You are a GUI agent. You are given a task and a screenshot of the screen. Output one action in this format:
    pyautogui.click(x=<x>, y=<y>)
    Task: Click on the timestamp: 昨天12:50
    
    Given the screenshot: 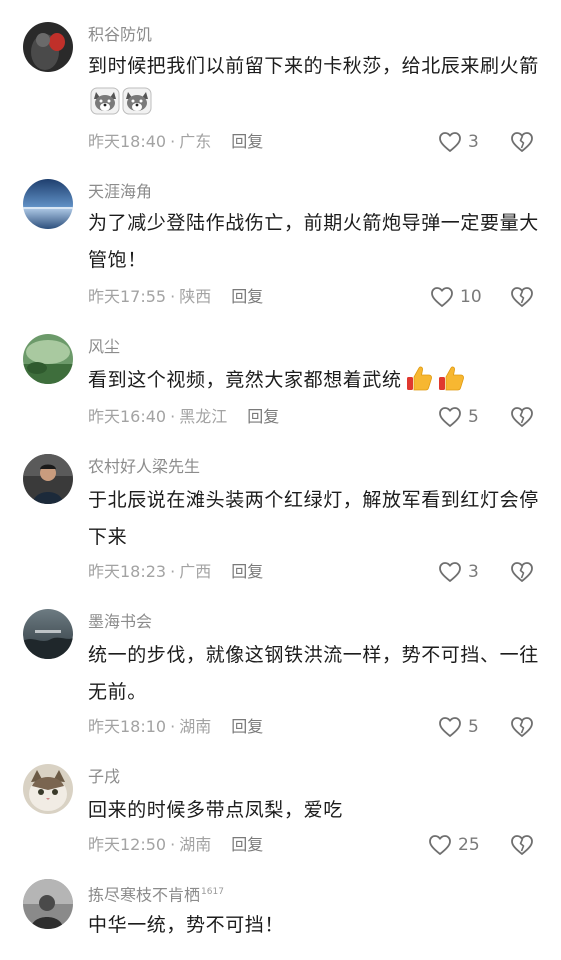 What is the action you would take?
    pyautogui.click(x=127, y=844)
    